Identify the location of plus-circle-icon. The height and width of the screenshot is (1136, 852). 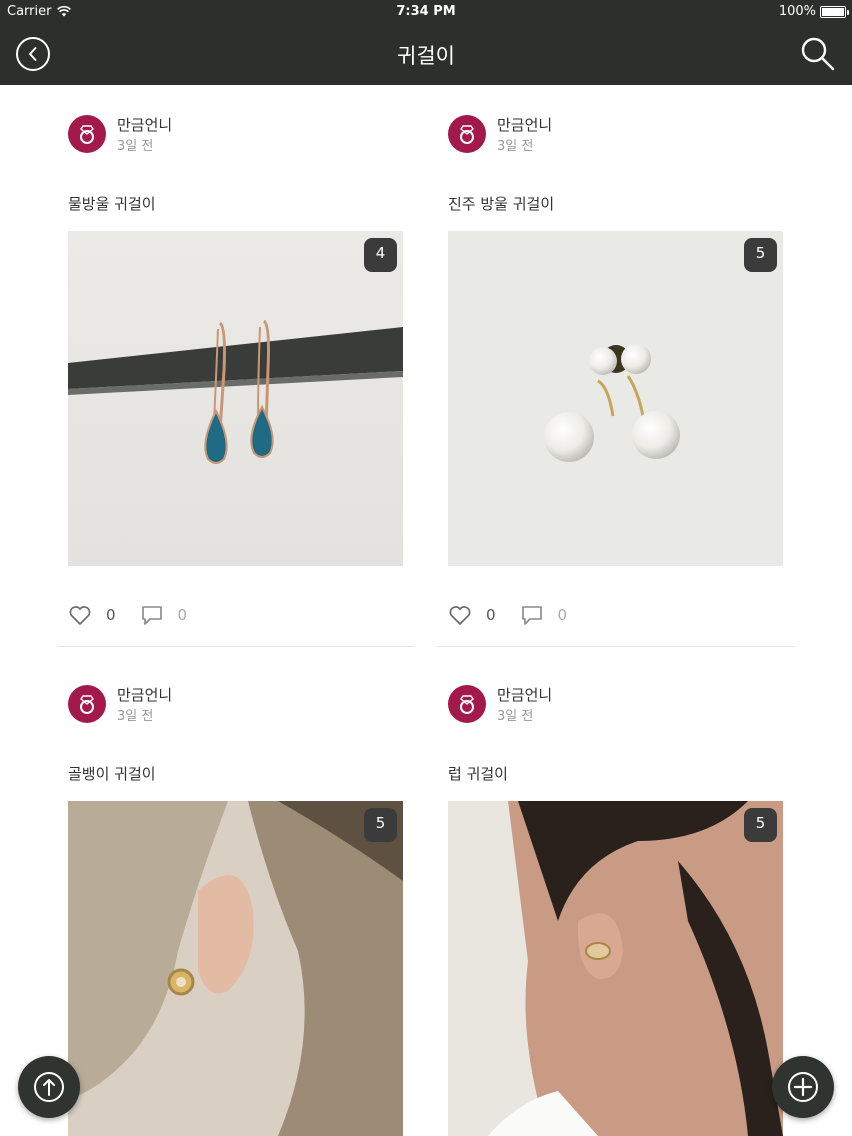
(803, 1087).